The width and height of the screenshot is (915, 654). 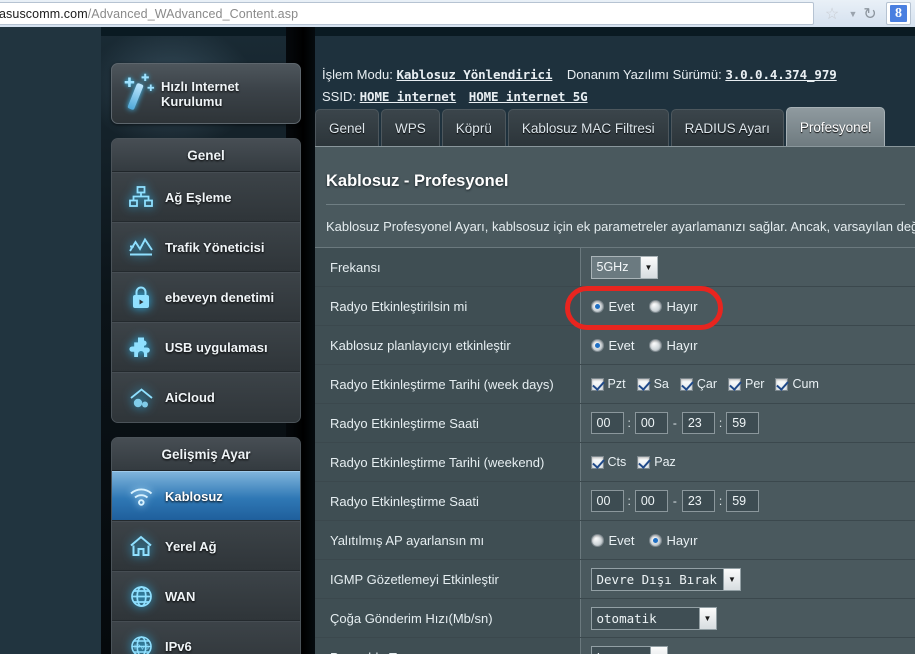 I want to click on label-frequency: Frekansı, so click(x=448, y=267).